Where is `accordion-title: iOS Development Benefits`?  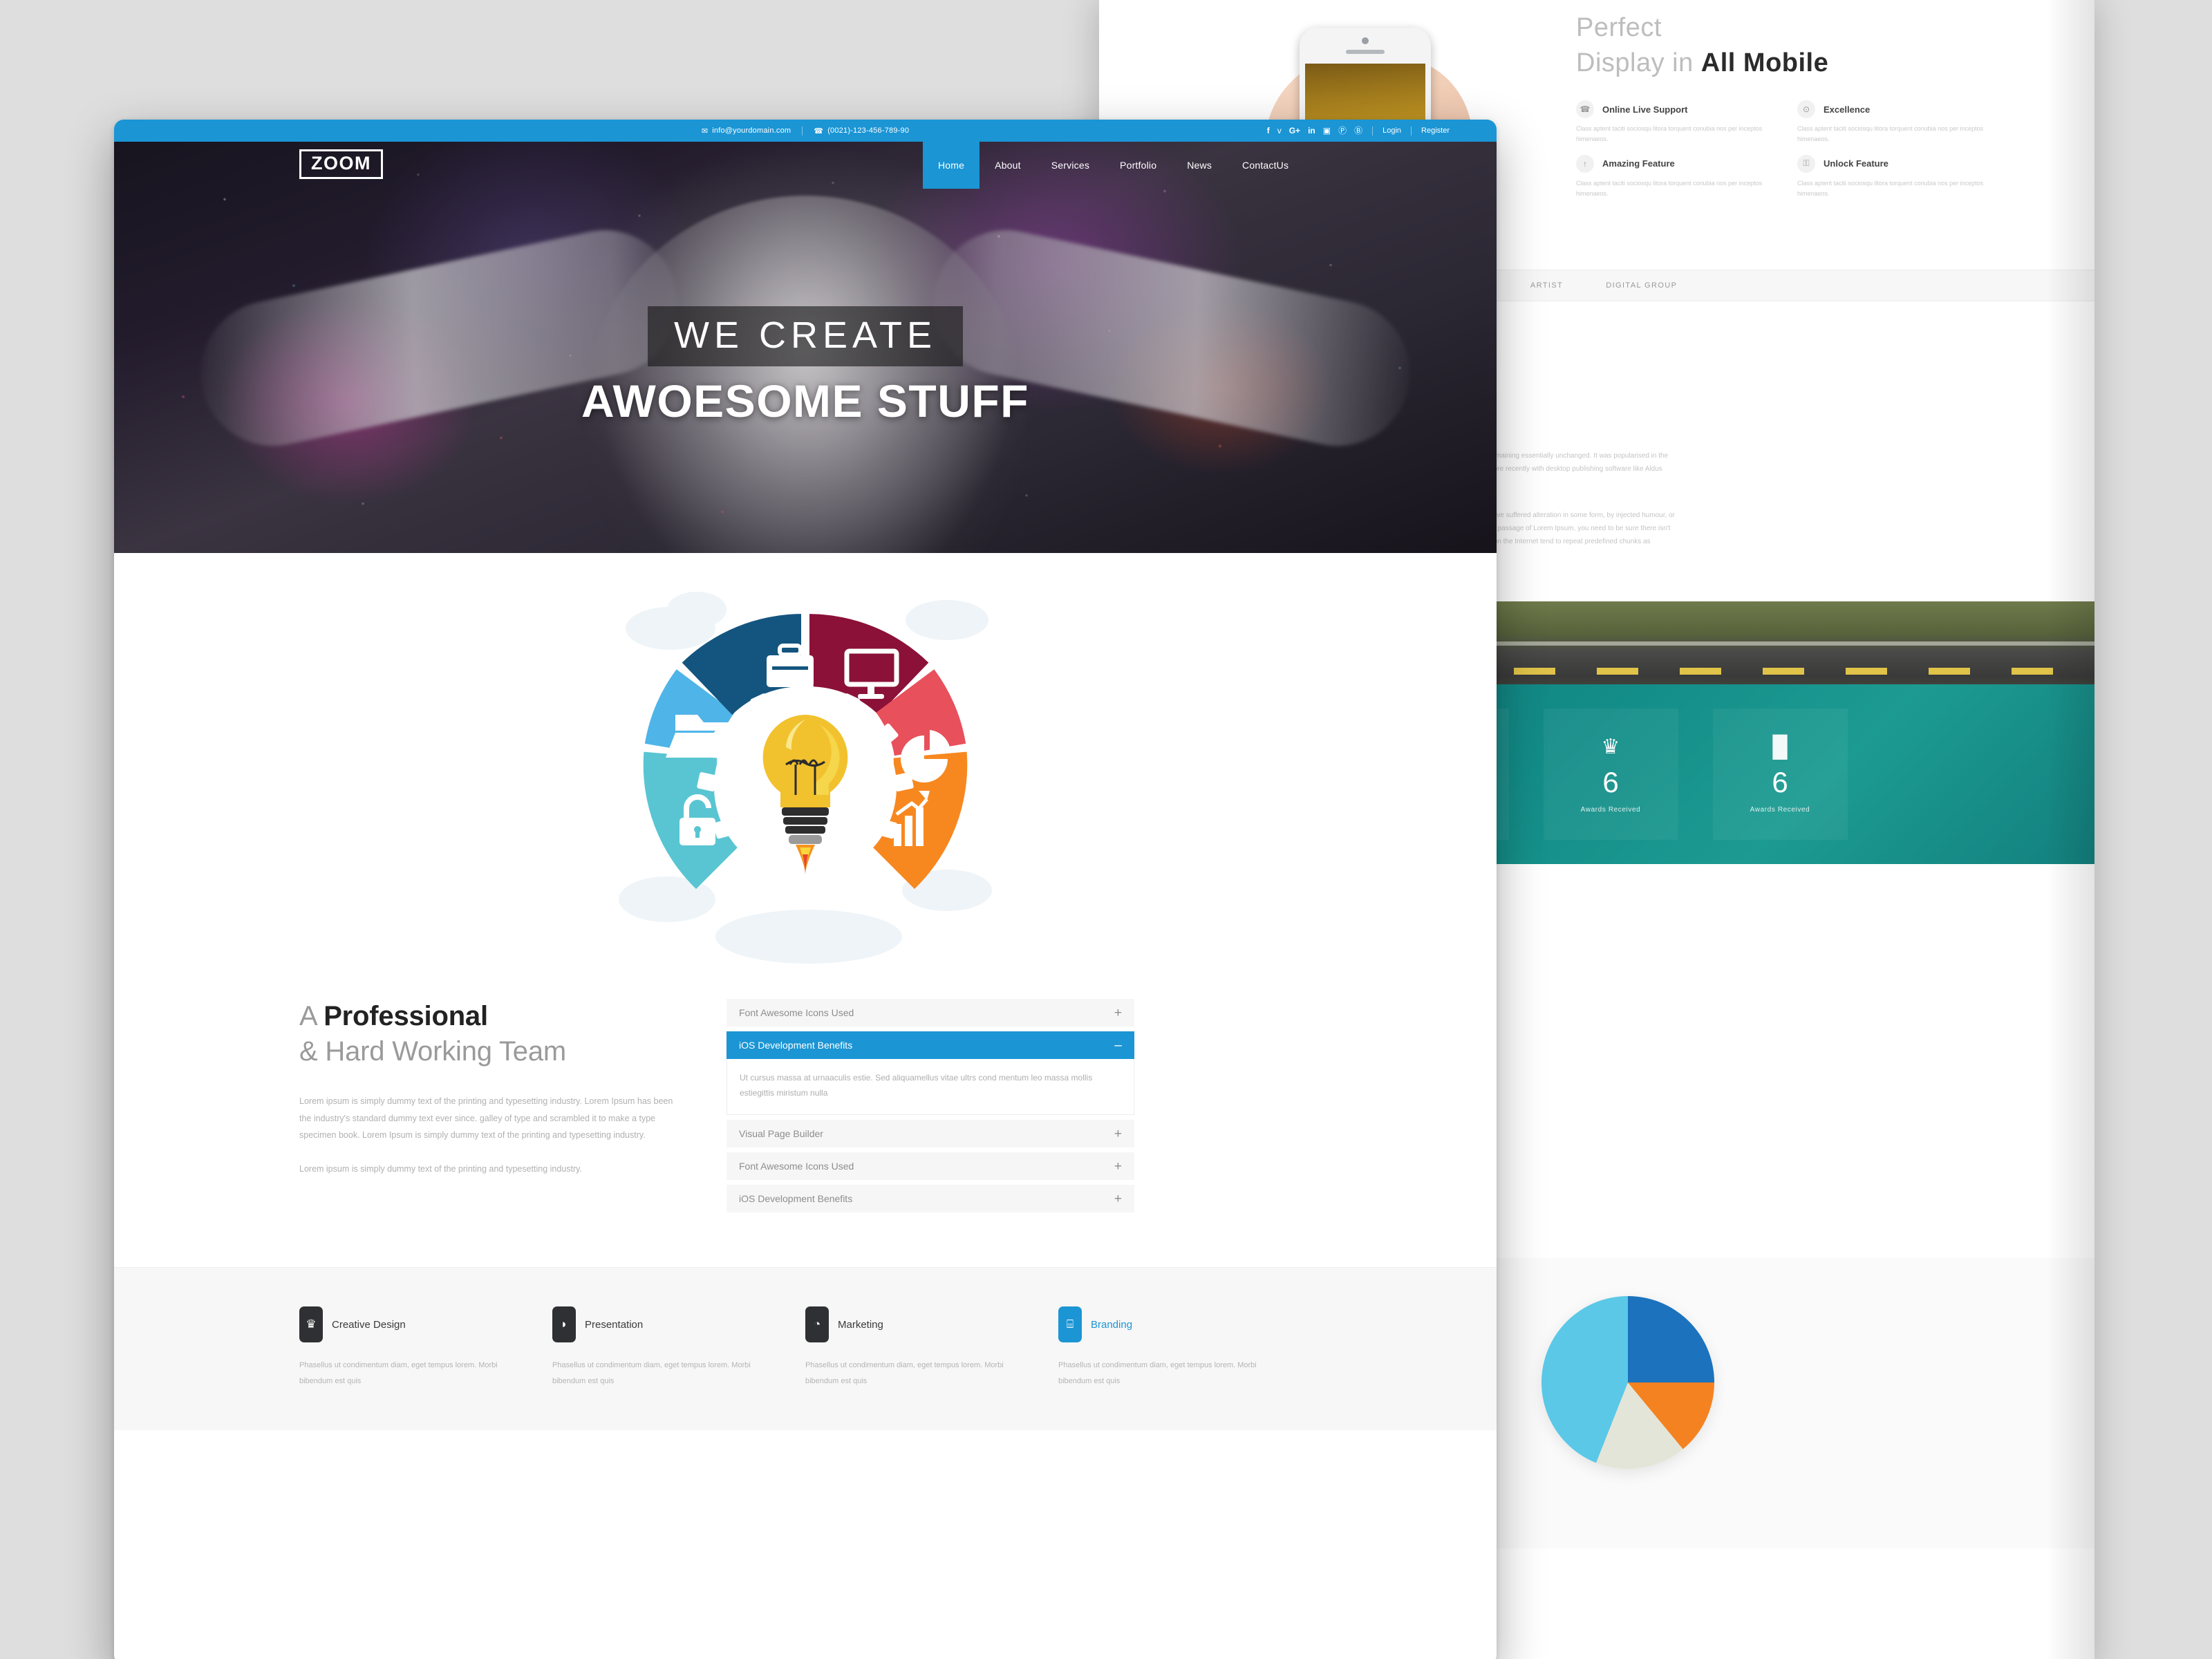 accordion-title: iOS Development Benefits is located at coordinates (796, 1045).